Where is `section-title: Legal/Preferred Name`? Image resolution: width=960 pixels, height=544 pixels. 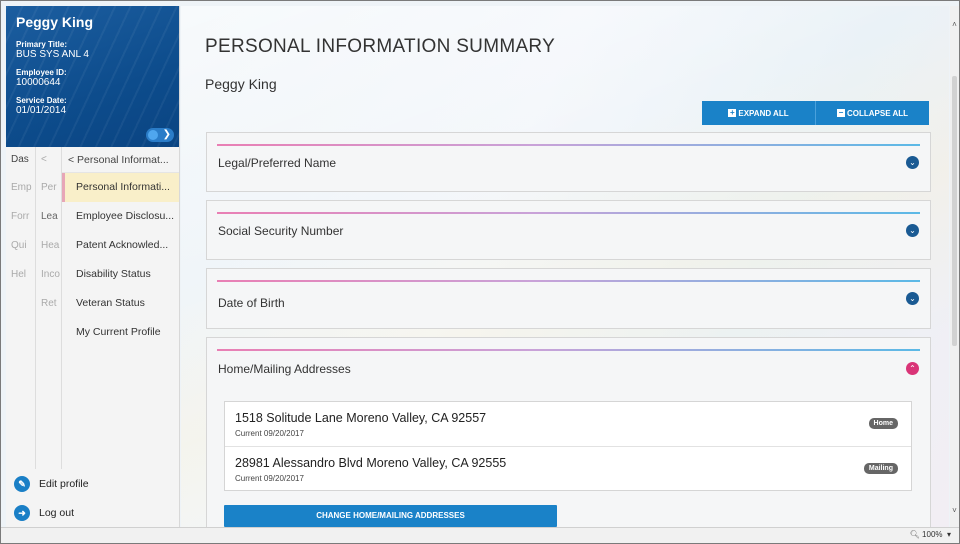
section-title: Legal/Preferred Name is located at coordinates (277, 163).